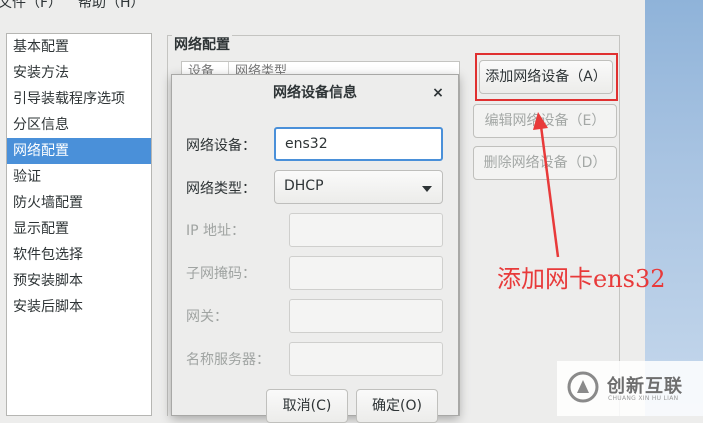 The width and height of the screenshot is (703, 423). I want to click on sidebar-item-post-script: 安装后脚本, so click(79, 307).